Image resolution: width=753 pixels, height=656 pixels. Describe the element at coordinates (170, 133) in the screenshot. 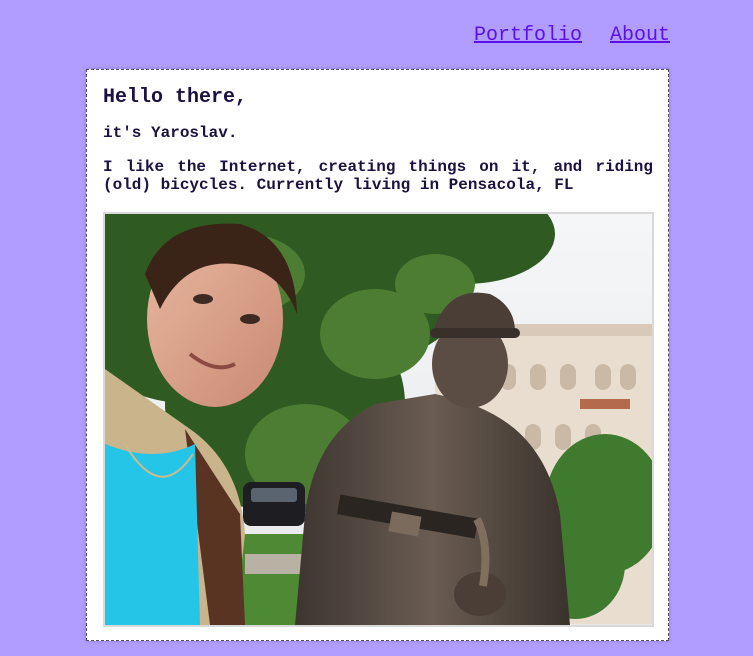

I see `name-line: it's Yaroslav.` at that location.